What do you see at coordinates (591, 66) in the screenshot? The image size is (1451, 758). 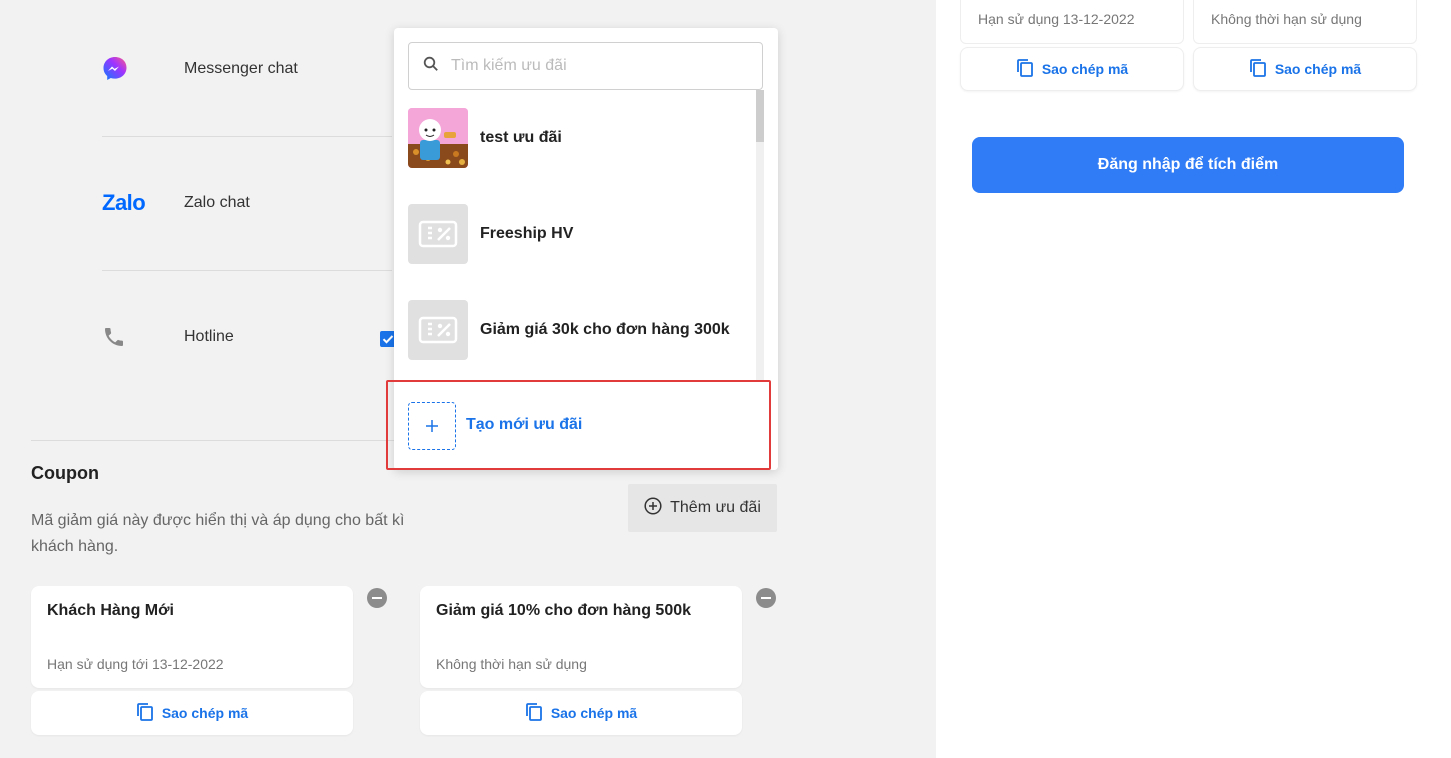 I see `offer-search-input` at bounding box center [591, 66].